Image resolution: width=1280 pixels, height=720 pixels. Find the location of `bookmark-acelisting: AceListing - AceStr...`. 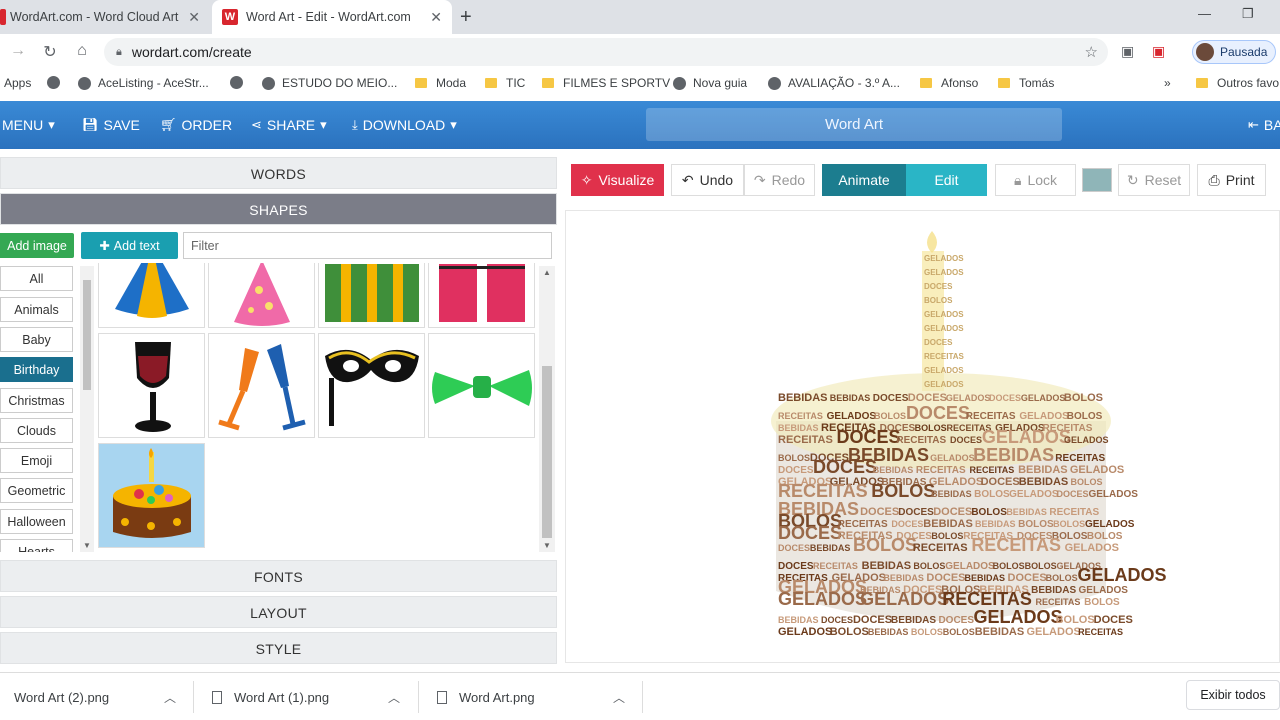

bookmark-acelisting: AceListing - AceStr... is located at coordinates (143, 83).